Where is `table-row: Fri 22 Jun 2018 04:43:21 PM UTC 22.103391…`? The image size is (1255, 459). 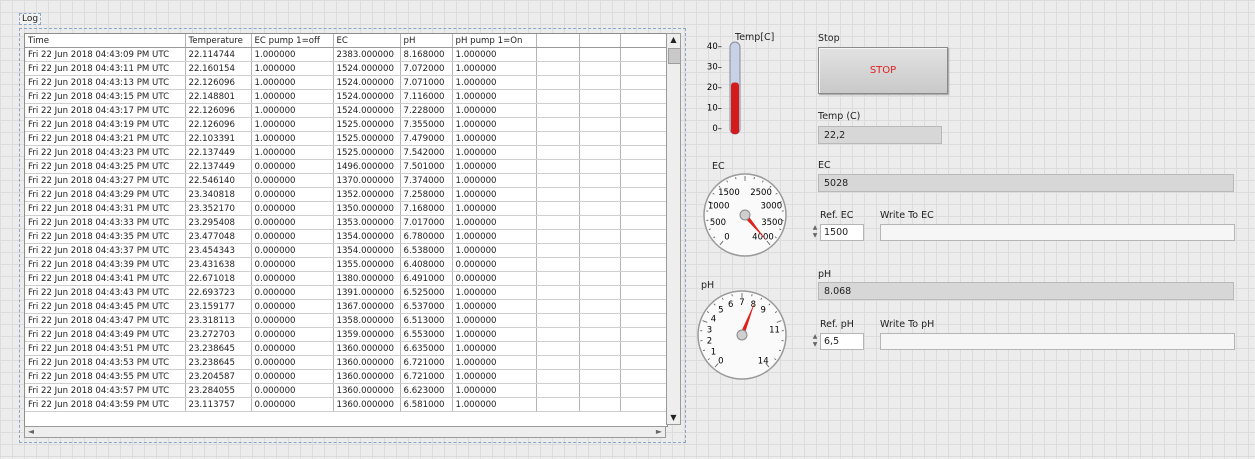
table-row: Fri 22 Jun 2018 04:43:21 PM UTC 22.103391… is located at coordinates (346, 138).